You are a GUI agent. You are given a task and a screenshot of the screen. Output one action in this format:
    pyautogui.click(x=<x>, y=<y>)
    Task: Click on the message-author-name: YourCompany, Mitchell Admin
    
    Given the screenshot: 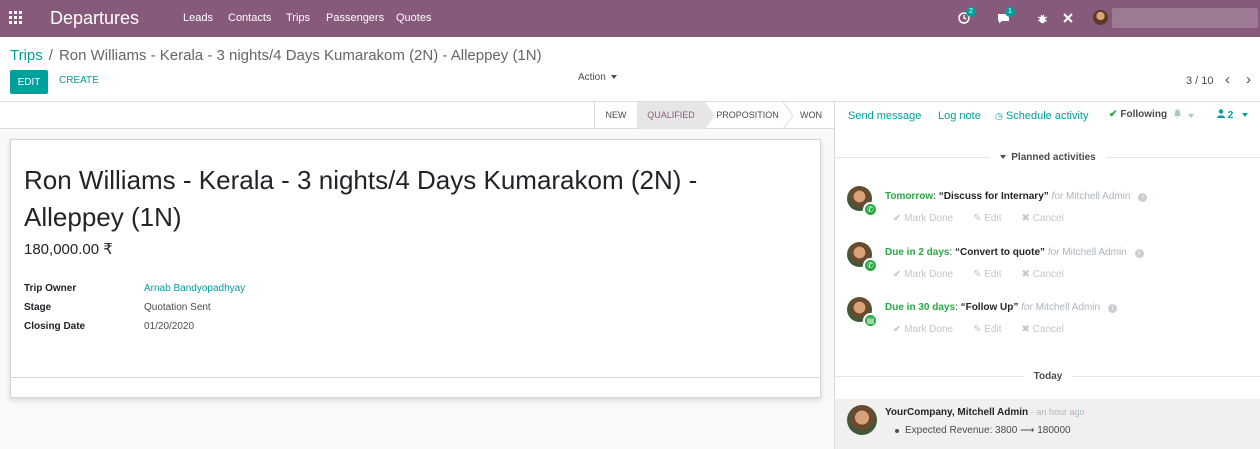 What is the action you would take?
    pyautogui.click(x=956, y=412)
    